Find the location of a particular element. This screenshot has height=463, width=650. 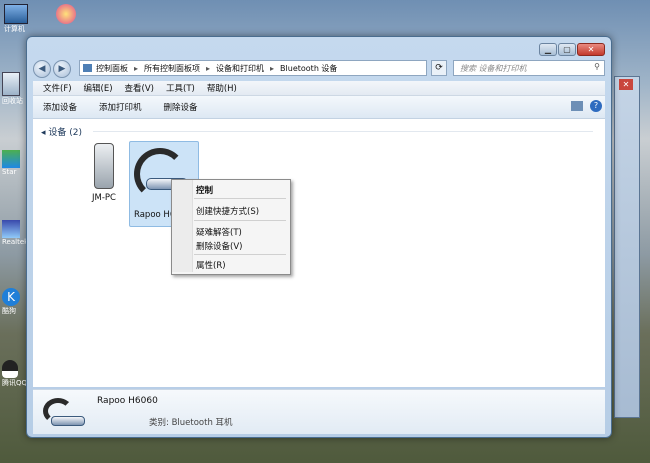

desktop-icon-label: Realtek is located at coordinates (15, 242).